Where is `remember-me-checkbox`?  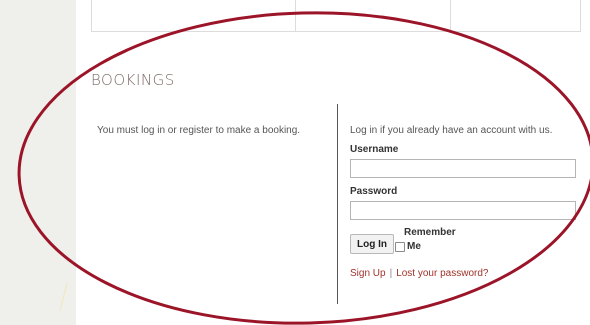
remember-me-checkbox is located at coordinates (400, 247).